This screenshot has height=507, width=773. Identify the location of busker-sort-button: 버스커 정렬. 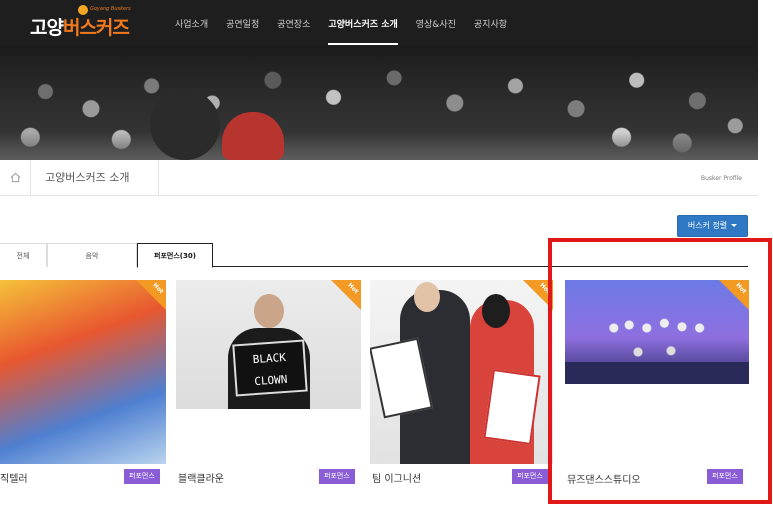
(712, 226).